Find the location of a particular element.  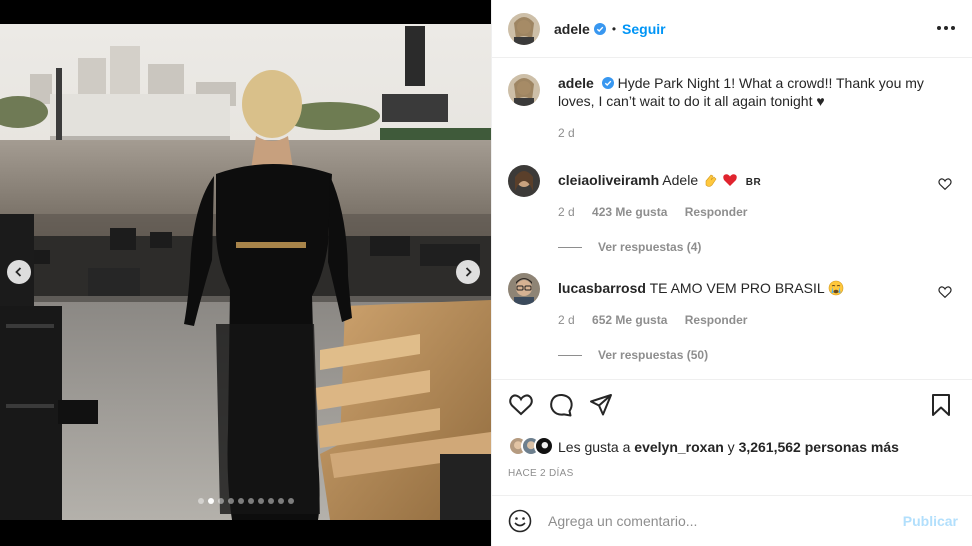

post-header: adele • Seguir is located at coordinates (732, 29).